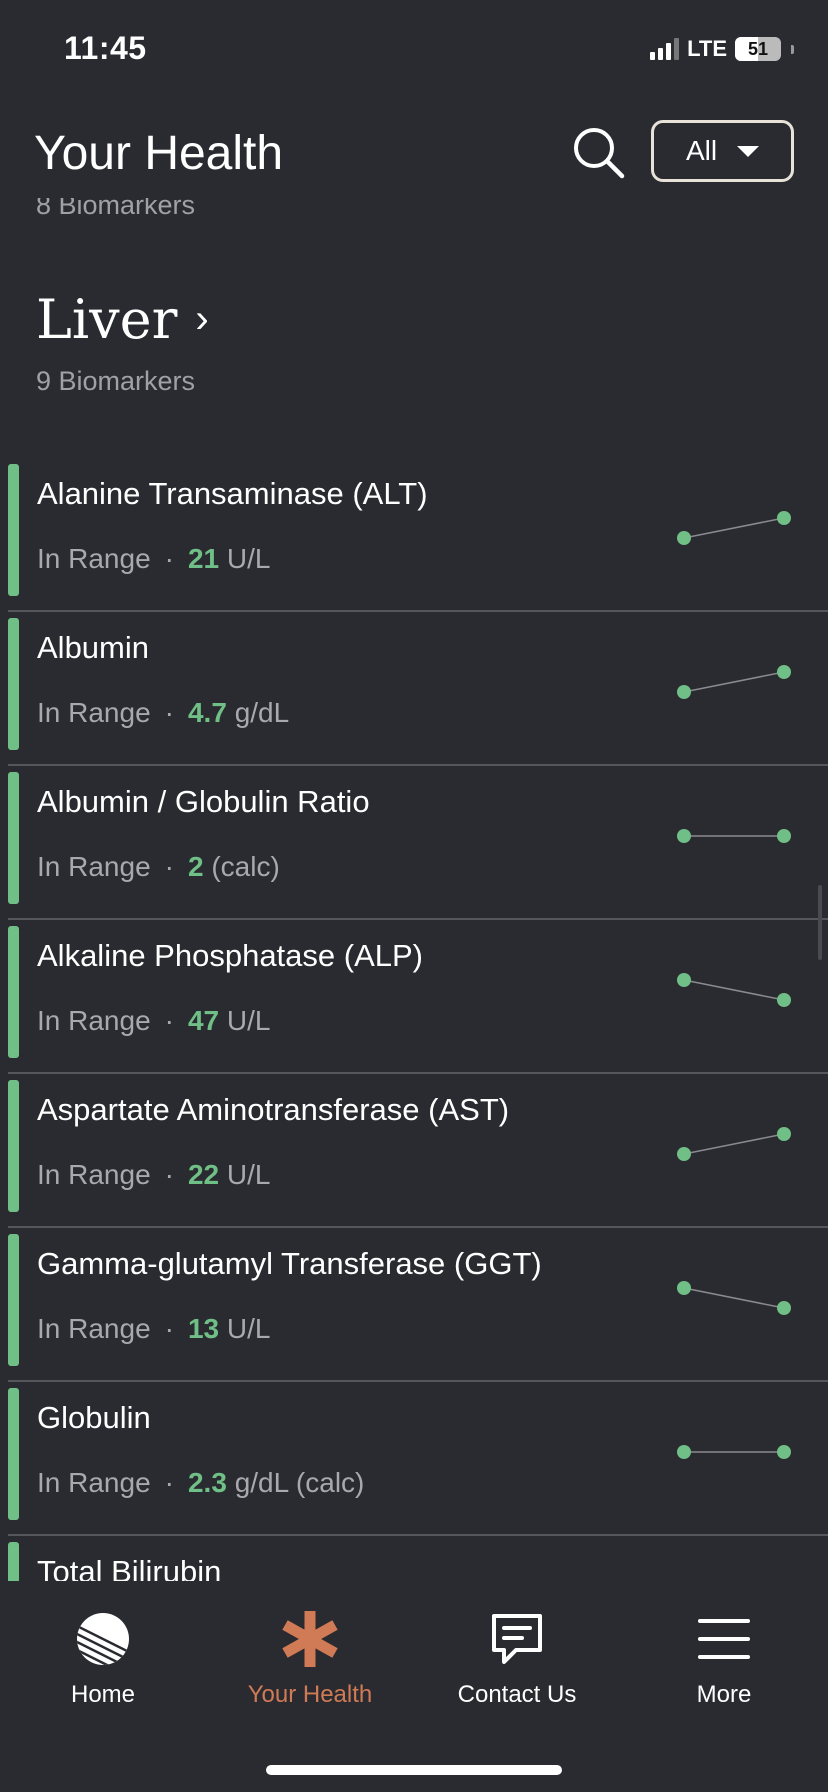 This screenshot has height=1792, width=828. What do you see at coordinates (414, 50) in the screenshot?
I see `status-bar: 11:45 LTE 51` at bounding box center [414, 50].